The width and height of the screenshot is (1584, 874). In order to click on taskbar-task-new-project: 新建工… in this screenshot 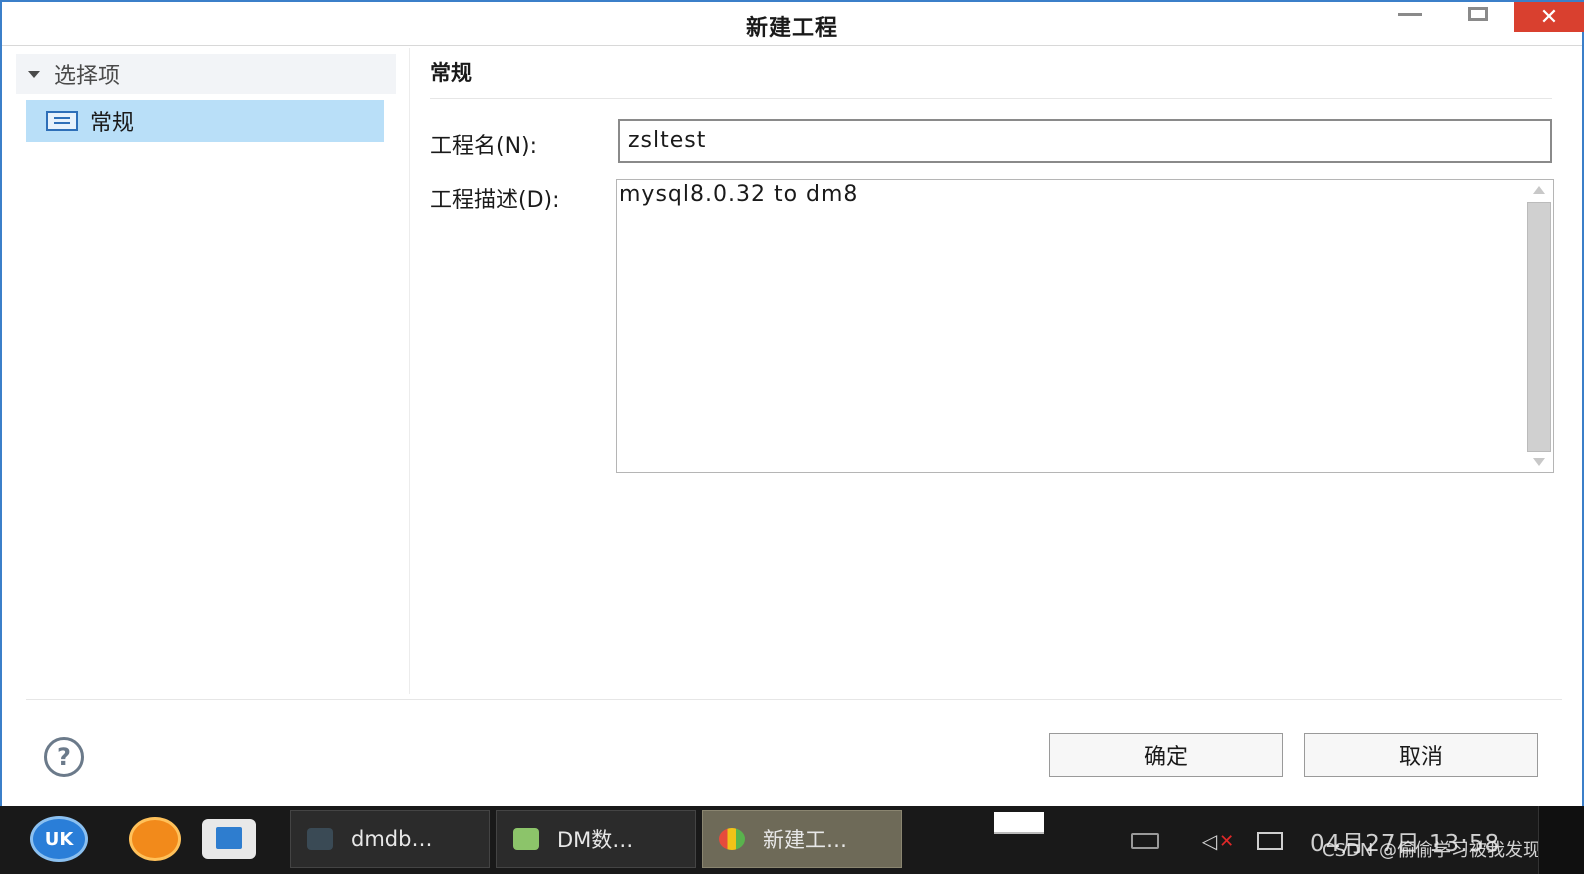, I will do `click(802, 839)`.